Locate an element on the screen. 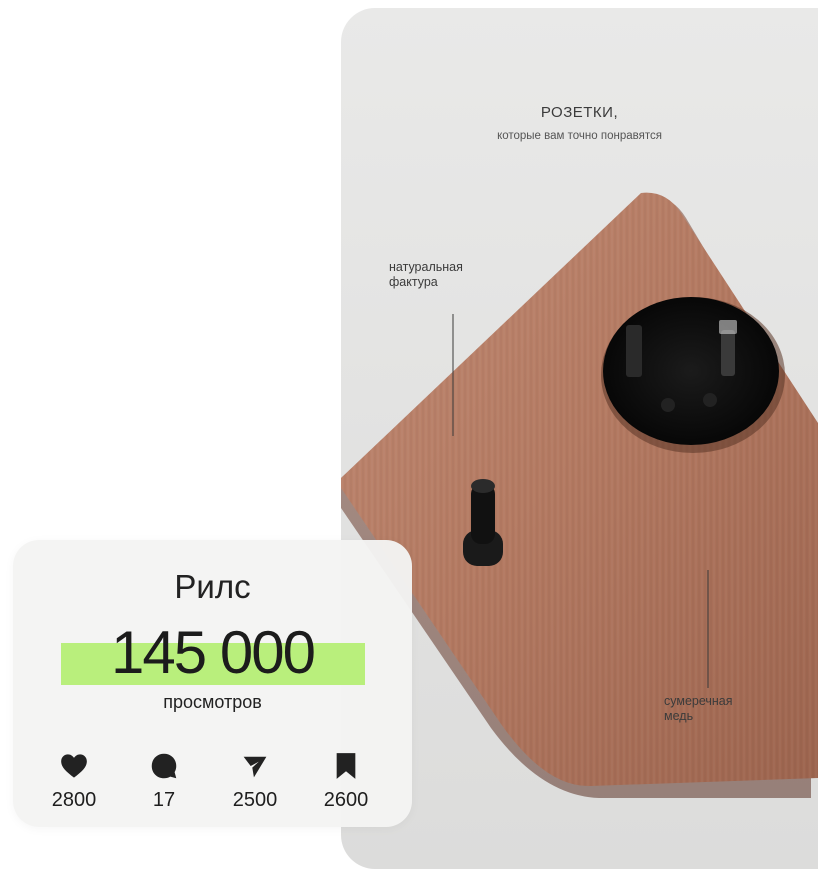 Image resolution: width=818 pixels, height=869 pixels. stat-comments: 17 is located at coordinates (164, 782).